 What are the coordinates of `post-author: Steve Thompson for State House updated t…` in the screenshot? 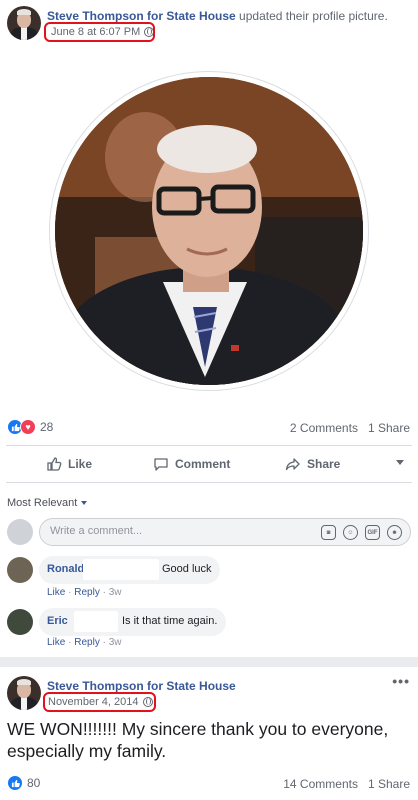 It's located at (217, 16).